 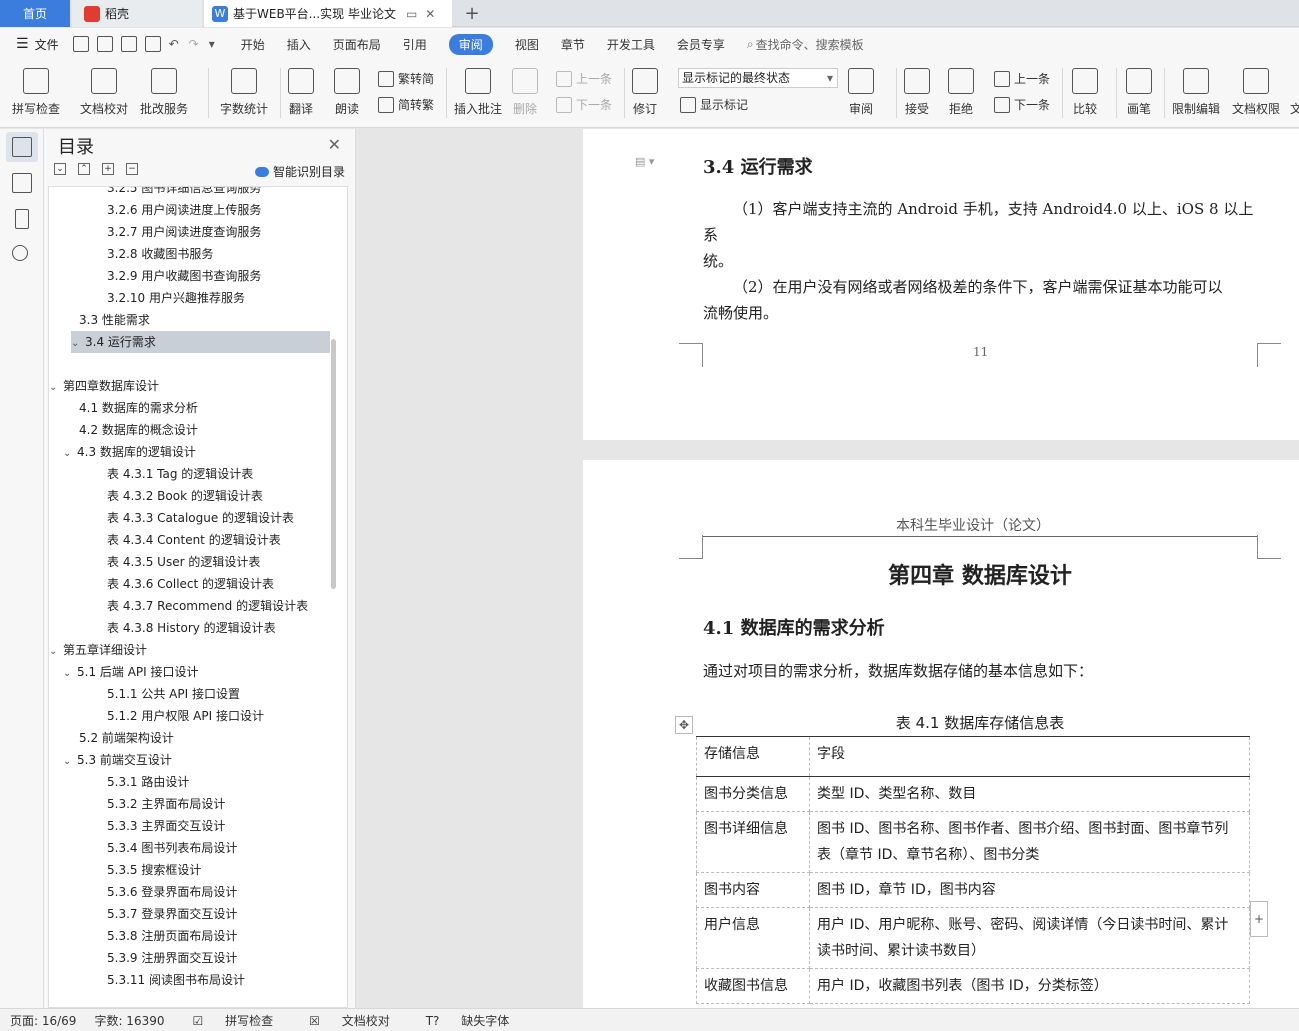 I want to click on menu-file: 文件, so click(x=47, y=44).